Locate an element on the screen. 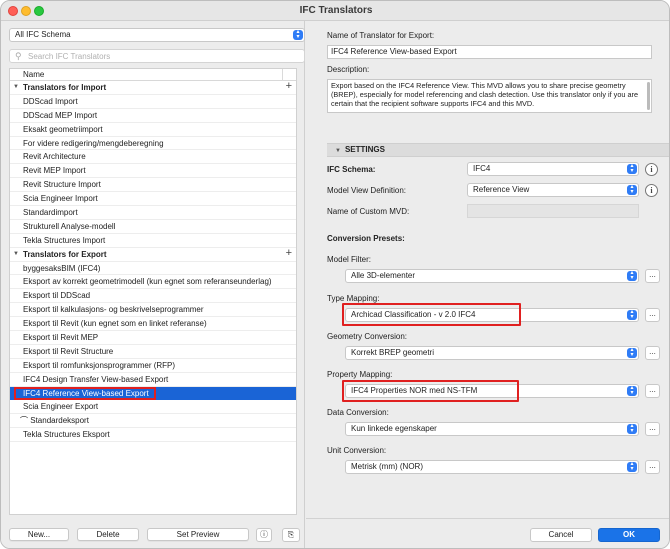 The height and width of the screenshot is (549, 670). list-item: Eksport til DDScad is located at coordinates (153, 296).